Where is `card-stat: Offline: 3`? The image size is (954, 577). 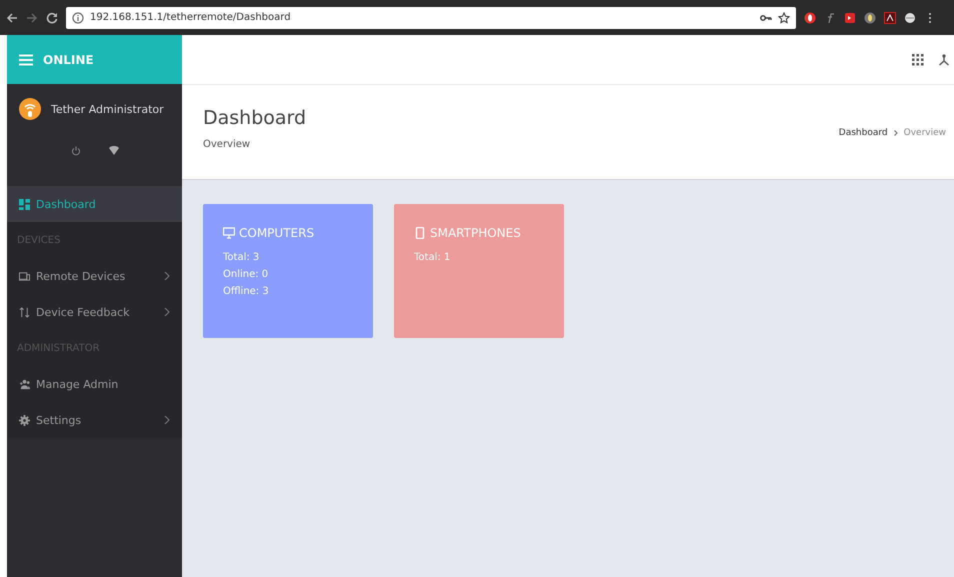
card-stat: Offline: 3 is located at coordinates (246, 291).